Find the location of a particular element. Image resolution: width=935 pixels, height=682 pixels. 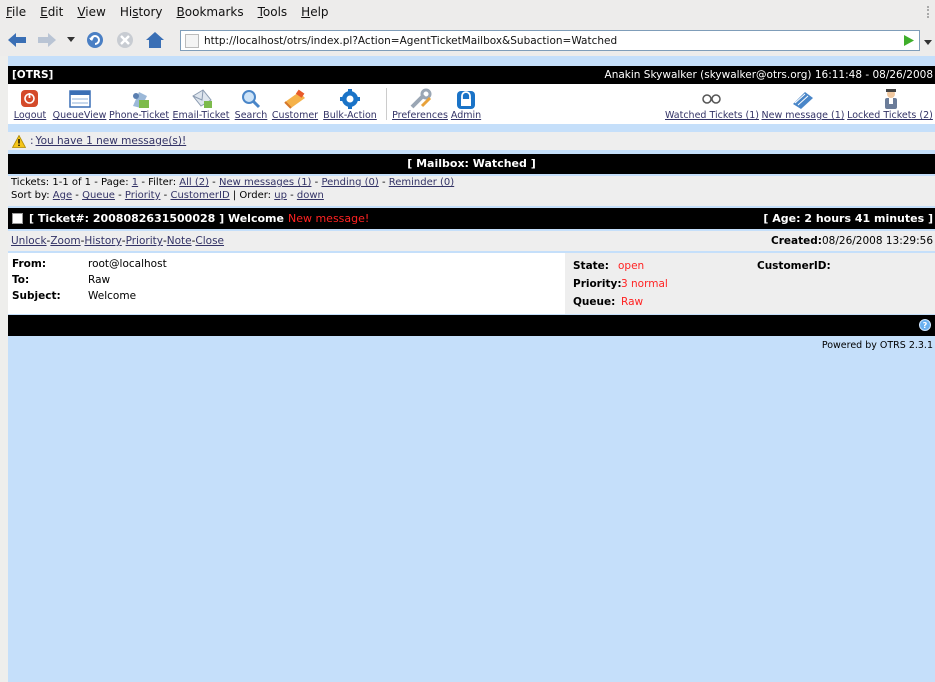

zoom-link: Zoom is located at coordinates (65, 241).